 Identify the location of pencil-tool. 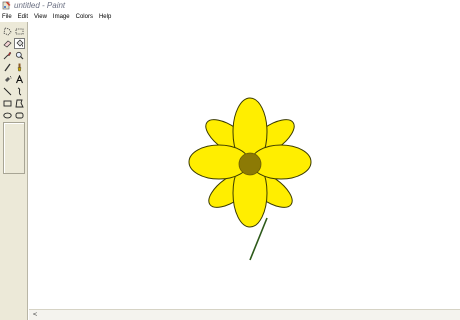
(7, 67).